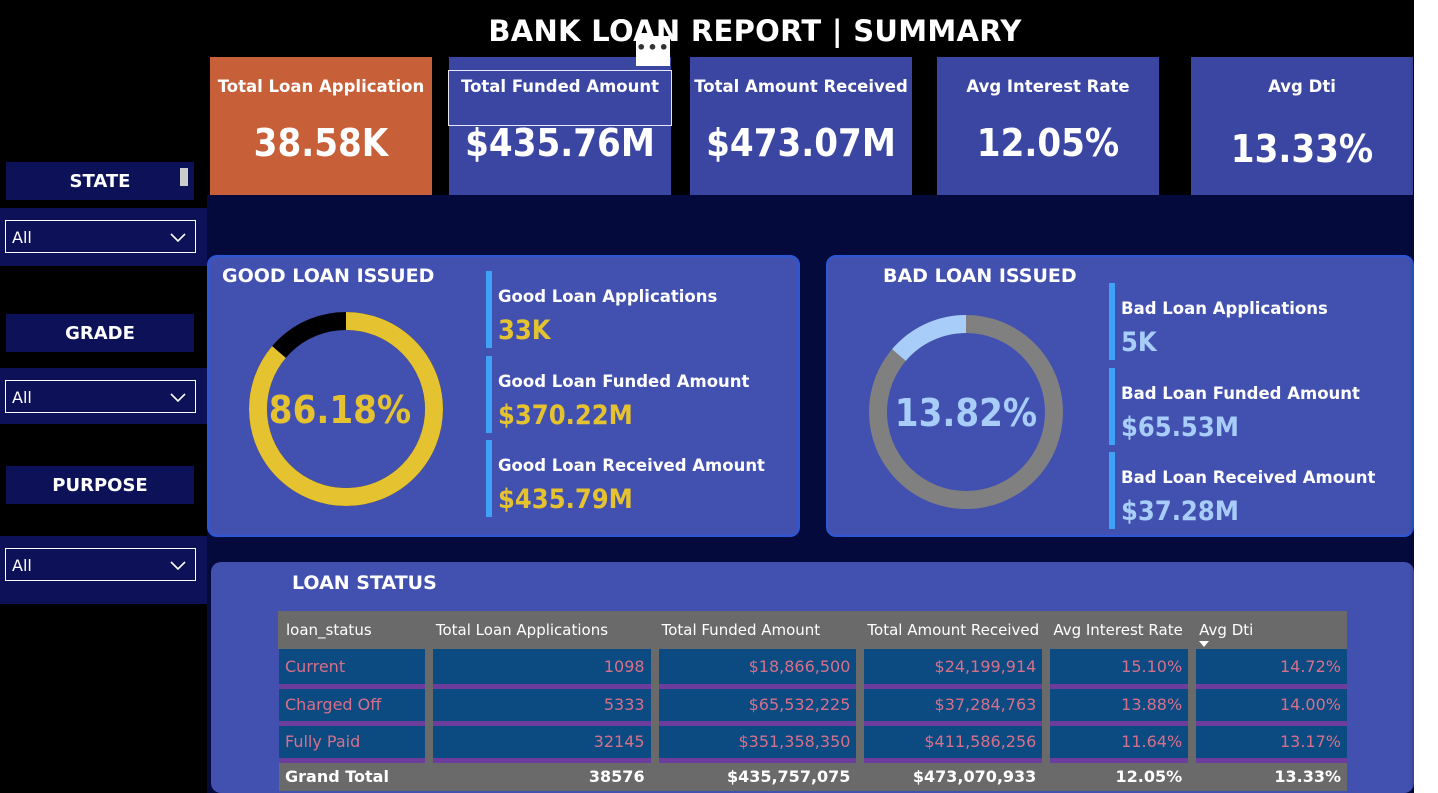  What do you see at coordinates (1240, 393) in the screenshot?
I see `metric-label: Bad Loan Funded Amount` at bounding box center [1240, 393].